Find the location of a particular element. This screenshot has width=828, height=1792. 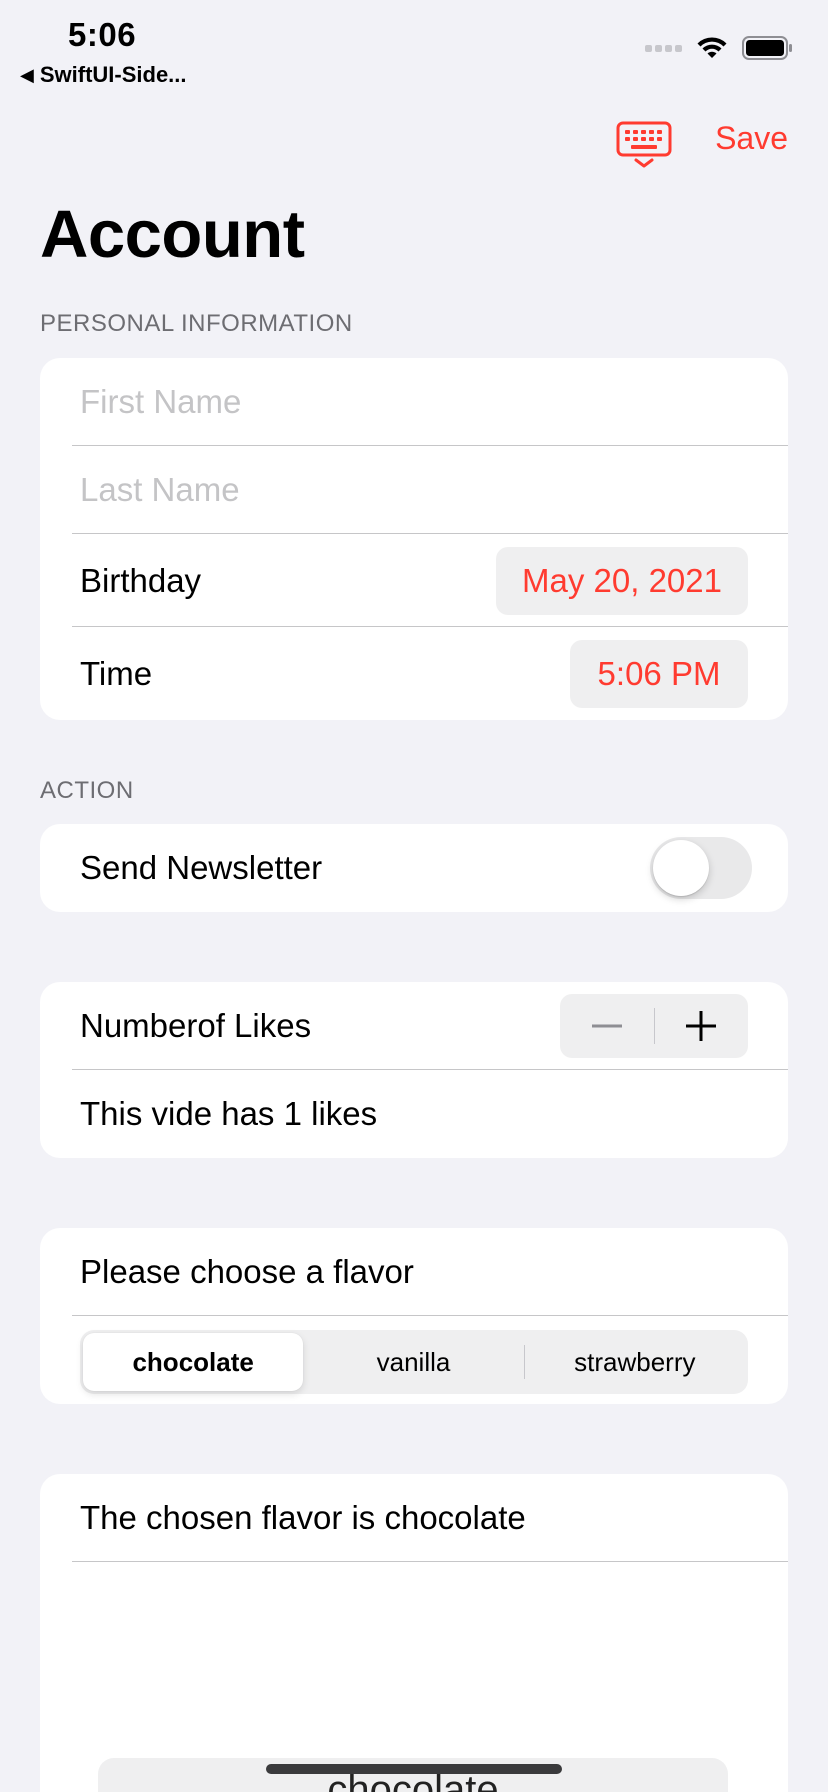

newsletter-label: Send Newsletter is located at coordinates (201, 867).